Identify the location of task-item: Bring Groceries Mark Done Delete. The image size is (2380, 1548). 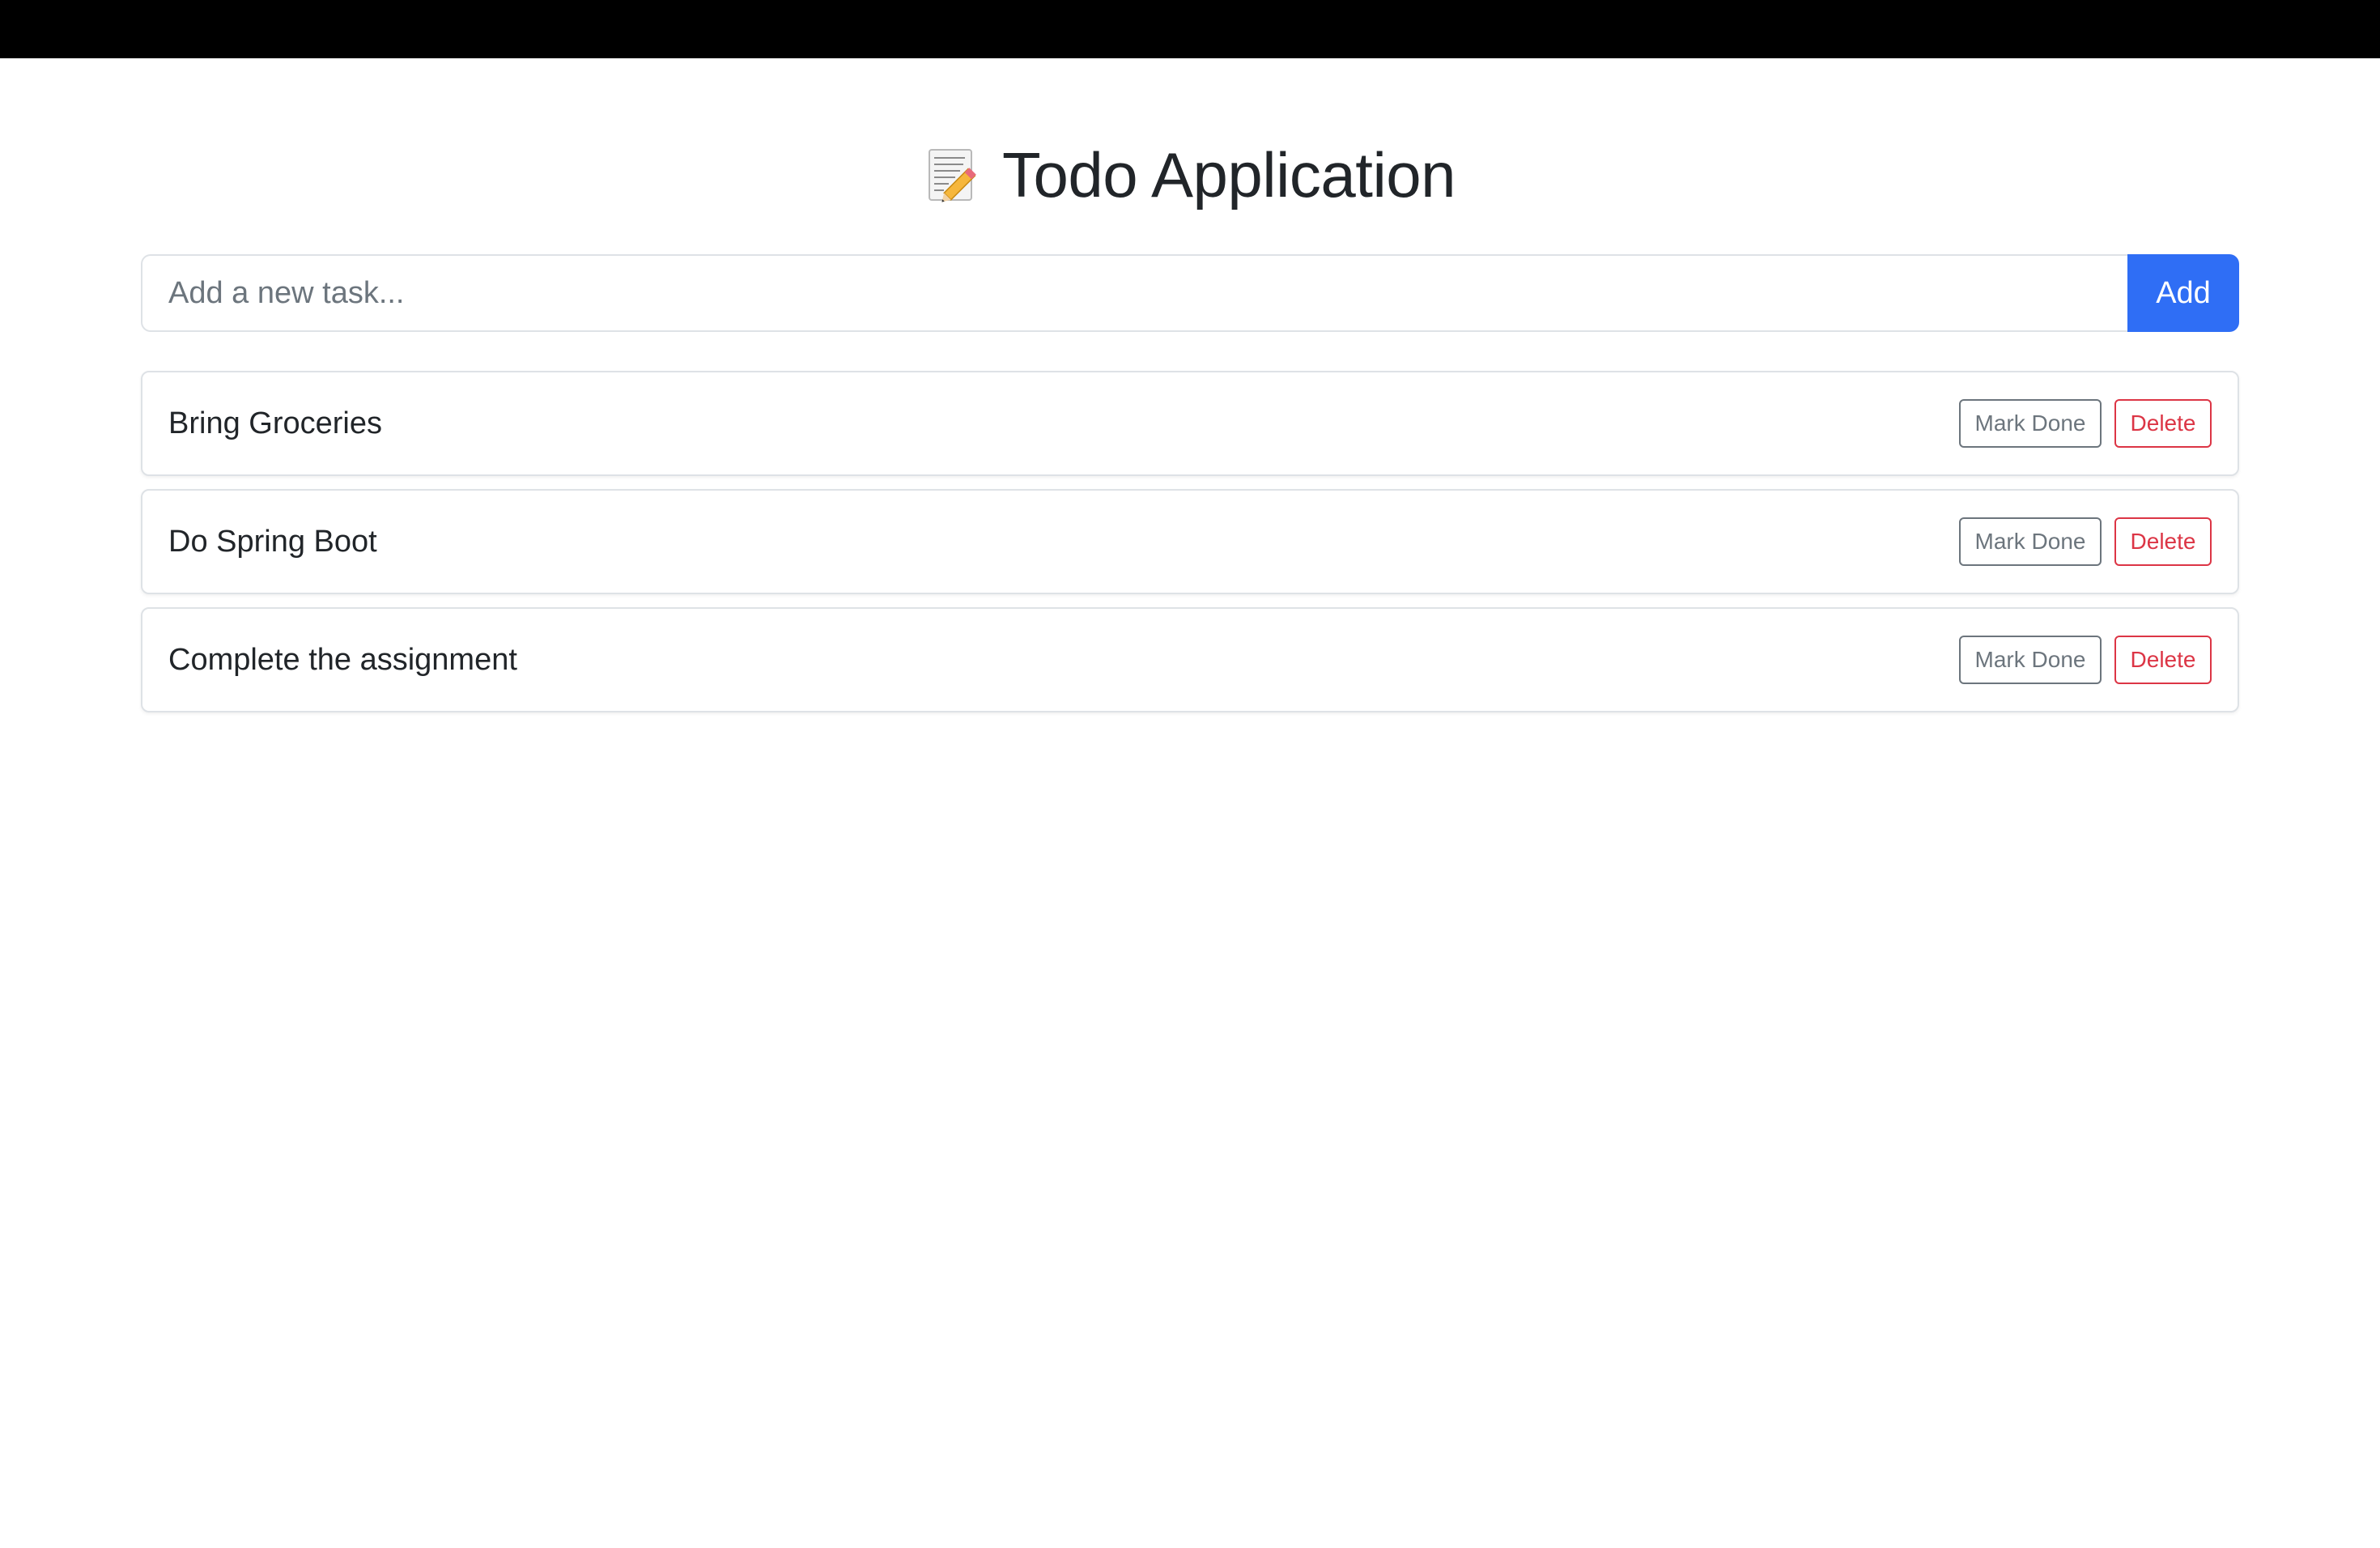
(1190, 423).